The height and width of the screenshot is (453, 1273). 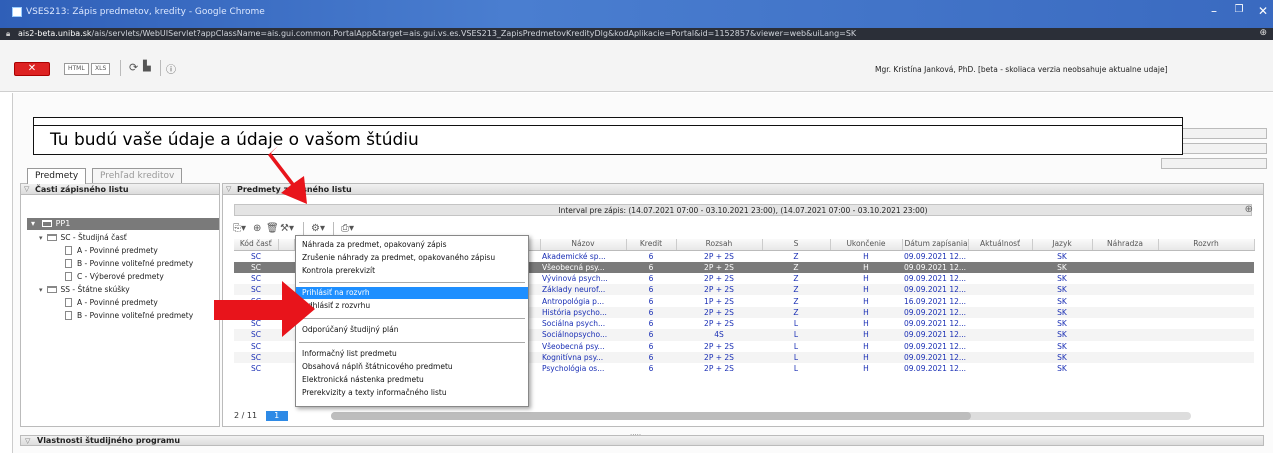 What do you see at coordinates (114, 277) in the screenshot?
I see `tree-node-sc-c: C - Výberové predmety` at bounding box center [114, 277].